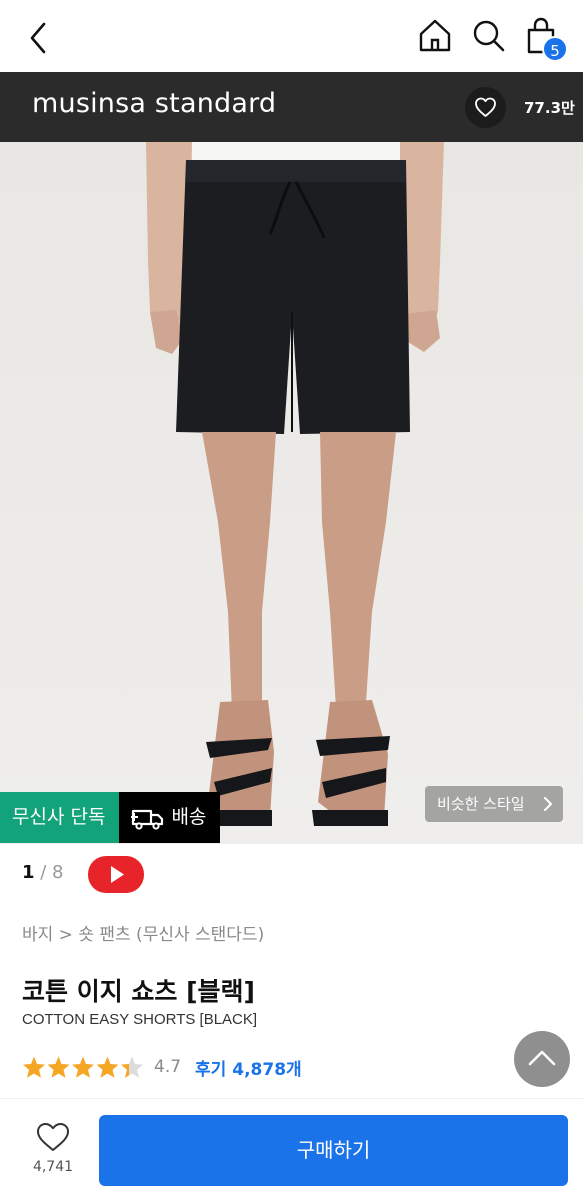  What do you see at coordinates (291, 36) in the screenshot?
I see `top-navigation: 5` at bounding box center [291, 36].